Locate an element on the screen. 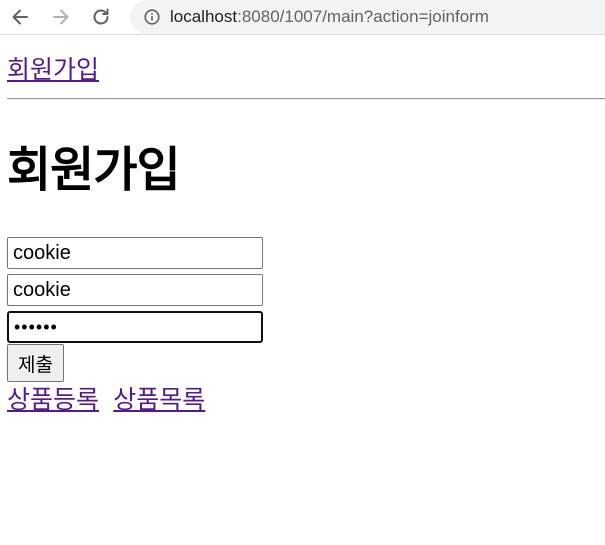  product-register-link: 상품등록 is located at coordinates (53, 399).